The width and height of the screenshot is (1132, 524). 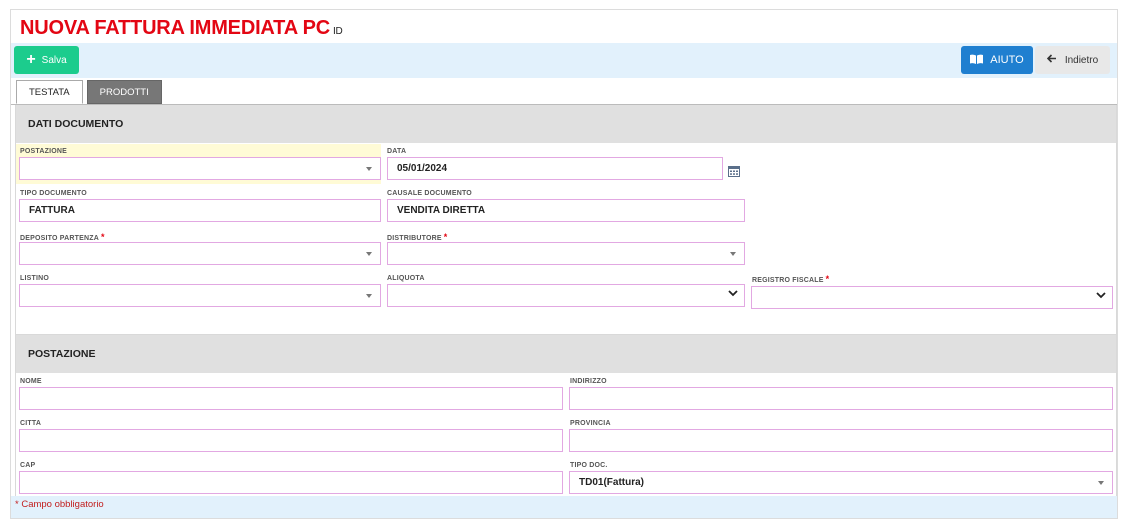 I want to click on data-label: DATA, so click(x=397, y=151).